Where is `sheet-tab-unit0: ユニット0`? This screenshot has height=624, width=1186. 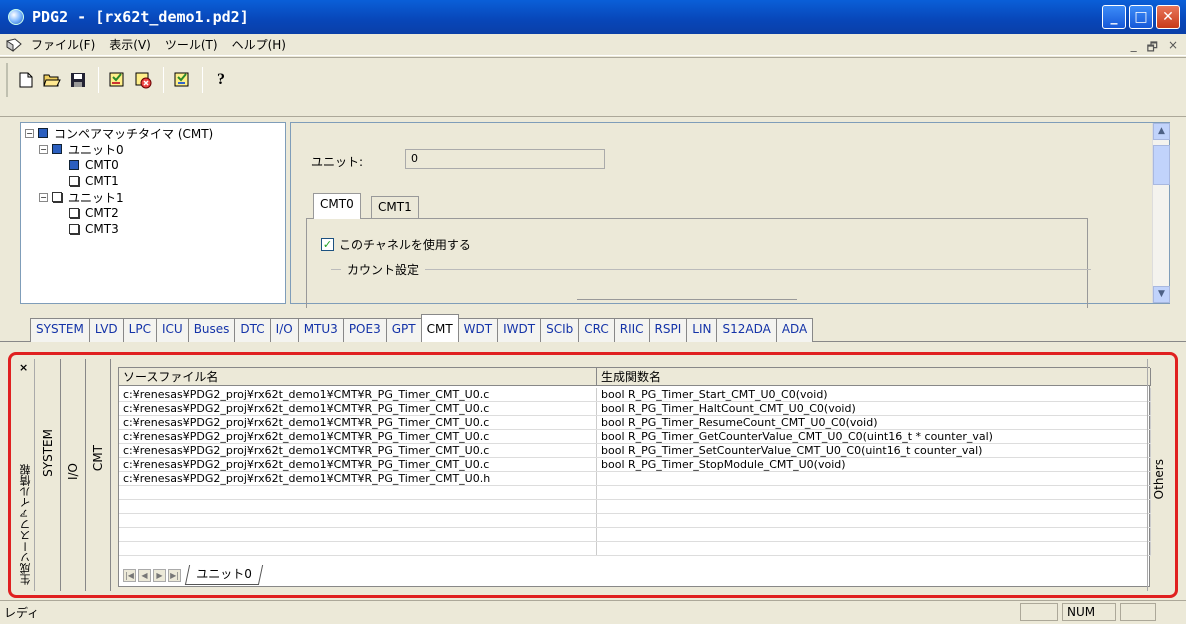 sheet-tab-unit0: ユニット0 is located at coordinates (223, 575).